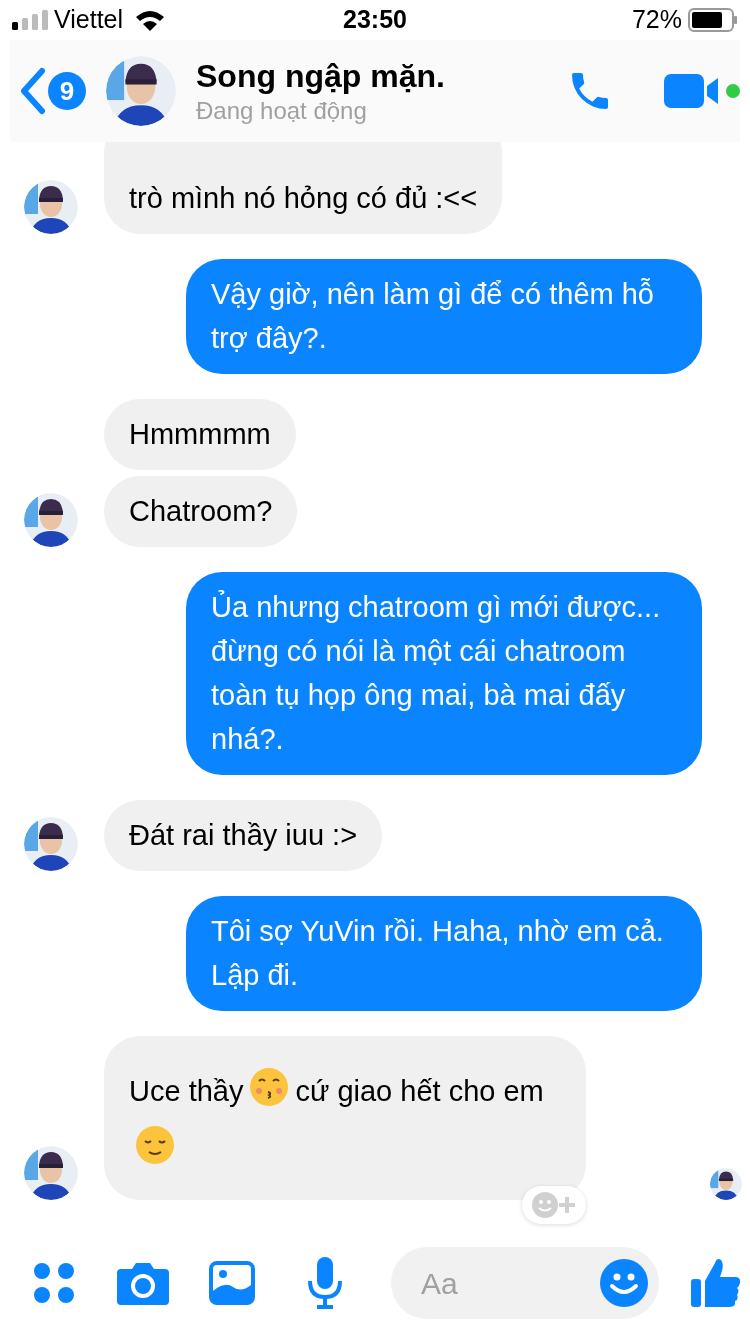 The height and width of the screenshot is (1334, 750). Describe the element at coordinates (375, 20) in the screenshot. I see `clock-time: 23:50` at that location.